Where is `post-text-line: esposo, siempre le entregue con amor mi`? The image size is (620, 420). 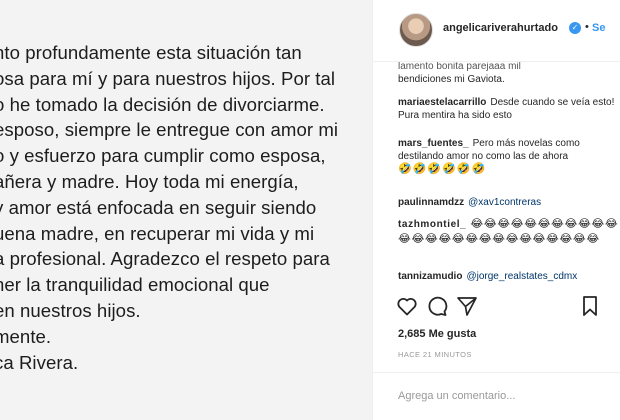 post-text-line: esposo, siempre le entregue con amor mi is located at coordinates (169, 130).